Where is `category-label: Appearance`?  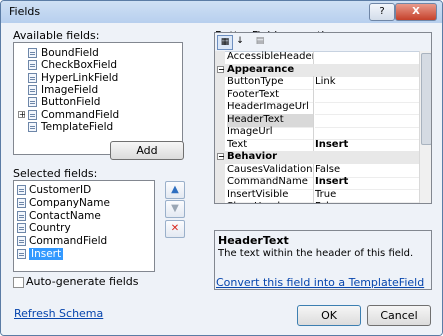 category-label: Appearance is located at coordinates (261, 69).